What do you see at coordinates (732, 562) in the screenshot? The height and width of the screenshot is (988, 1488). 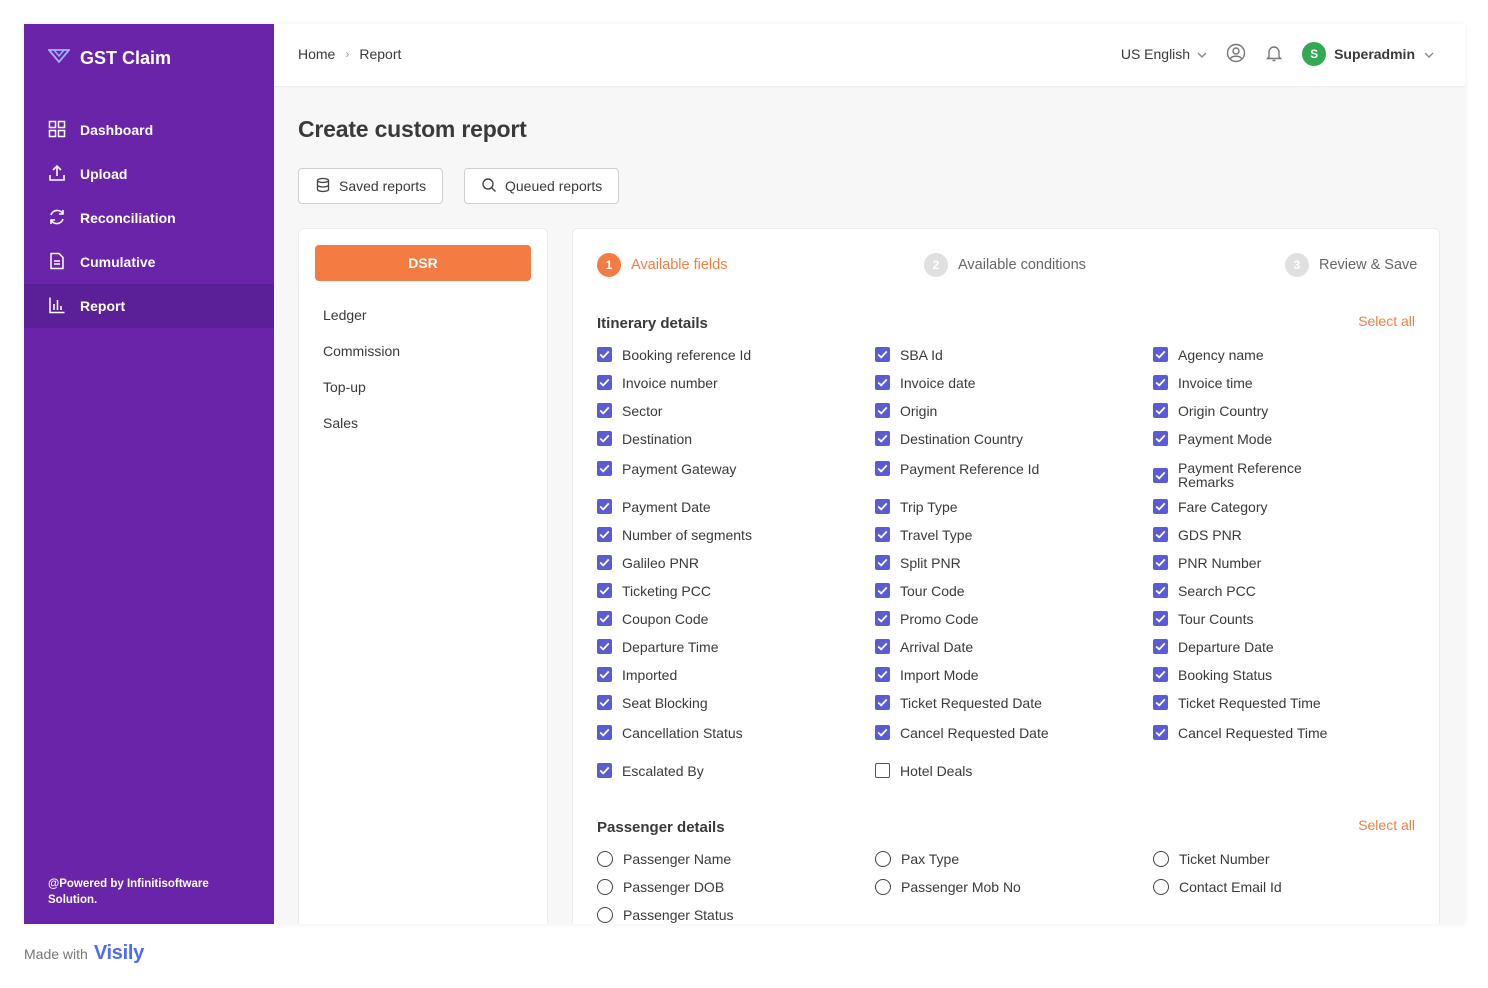 I see `itinerary-field: Galileo PNR` at bounding box center [732, 562].